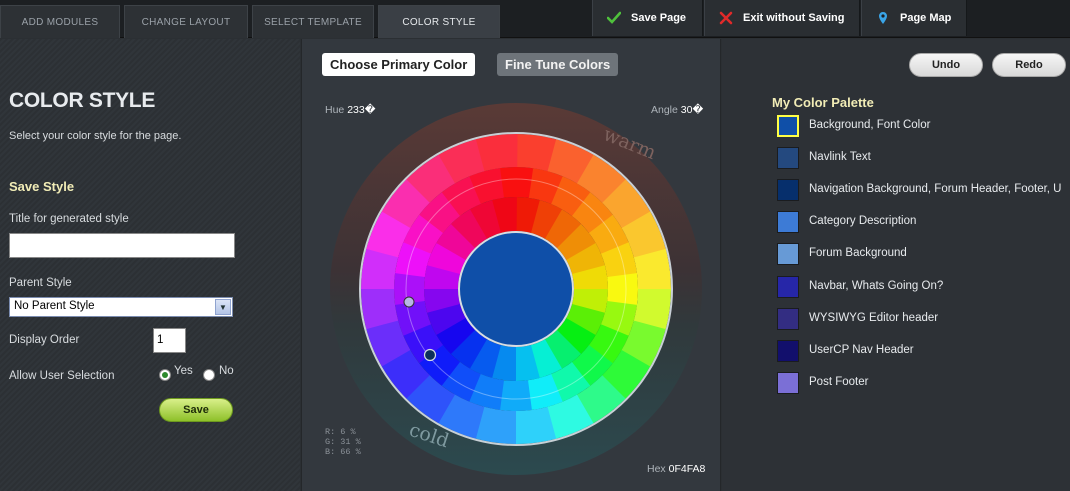  I want to click on save-page-label: Save Page, so click(659, 18).